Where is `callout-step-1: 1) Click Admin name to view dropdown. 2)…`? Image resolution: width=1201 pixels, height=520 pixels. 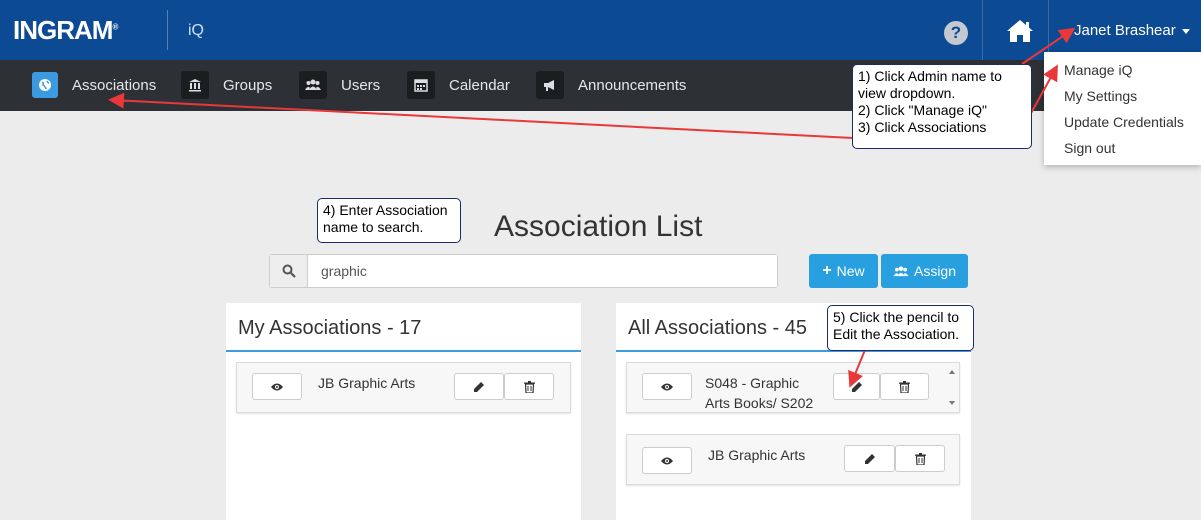 callout-step-1: 1) Click Admin name to view dropdown. 2)… is located at coordinates (942, 106).